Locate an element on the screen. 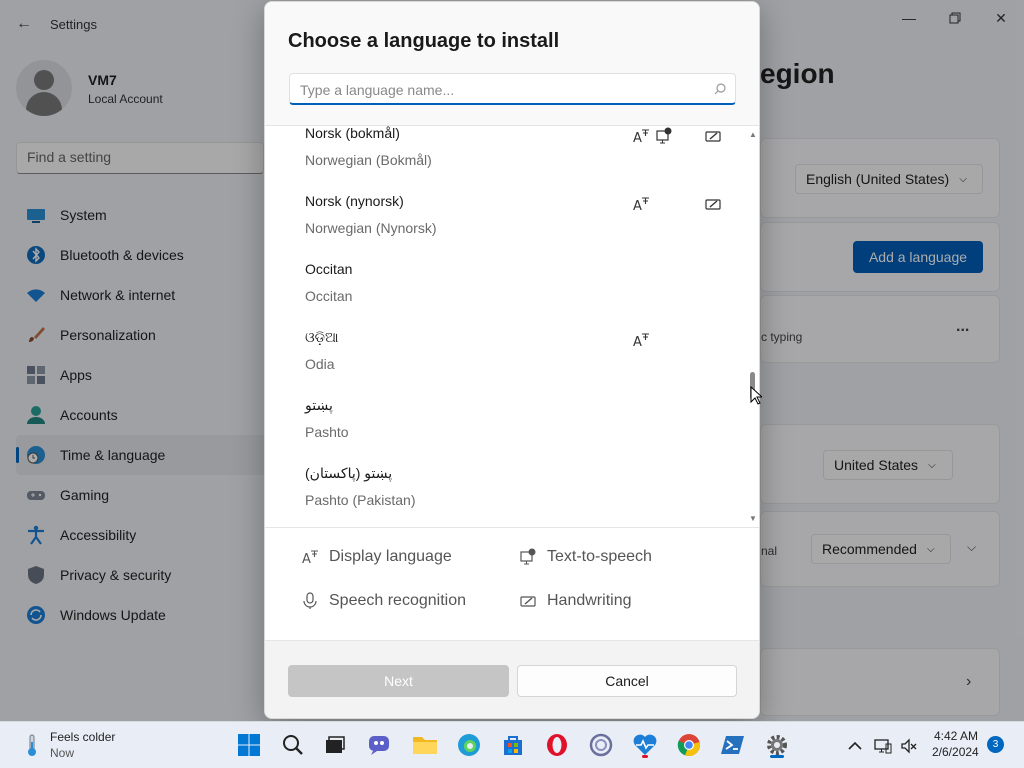 Image resolution: width=1024 pixels, height=768 pixels. file-explorer-app is located at coordinates (425, 745).